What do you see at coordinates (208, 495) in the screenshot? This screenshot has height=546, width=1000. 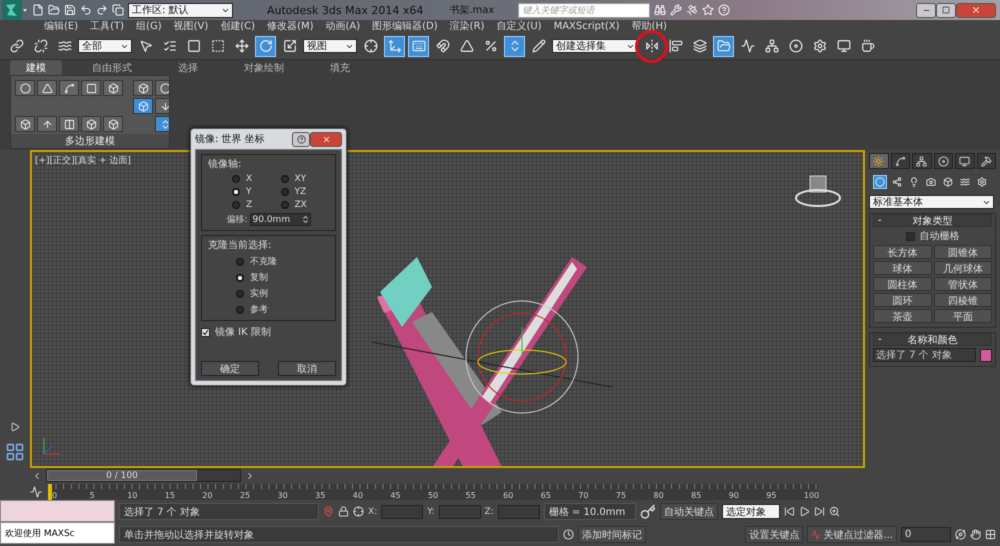 I see `frame-number: 20` at bounding box center [208, 495].